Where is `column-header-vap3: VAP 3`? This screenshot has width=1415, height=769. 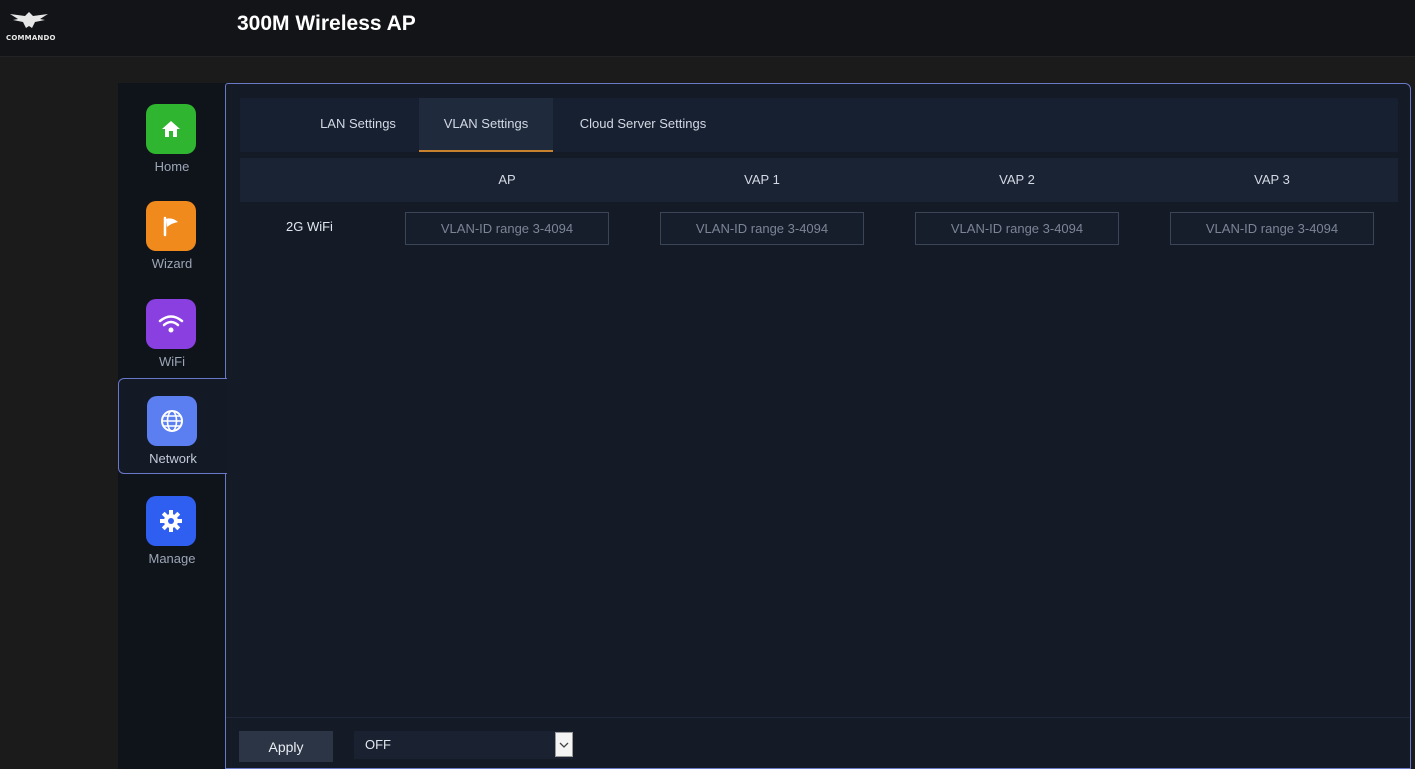
column-header-vap3: VAP 3 is located at coordinates (1272, 179).